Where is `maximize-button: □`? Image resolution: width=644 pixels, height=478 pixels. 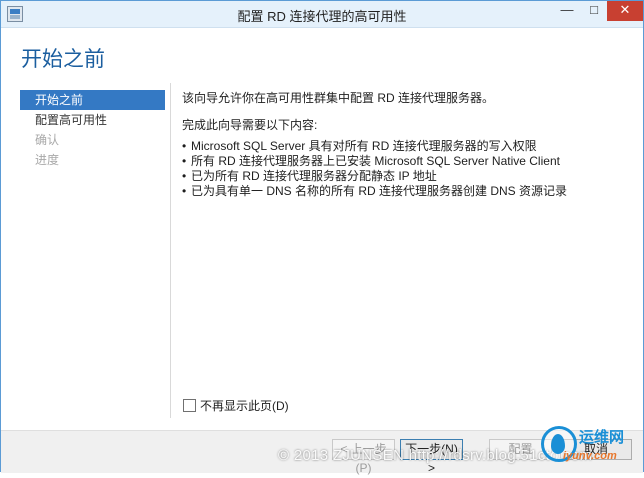
maximize-button: □ is located at coordinates (594, 11).